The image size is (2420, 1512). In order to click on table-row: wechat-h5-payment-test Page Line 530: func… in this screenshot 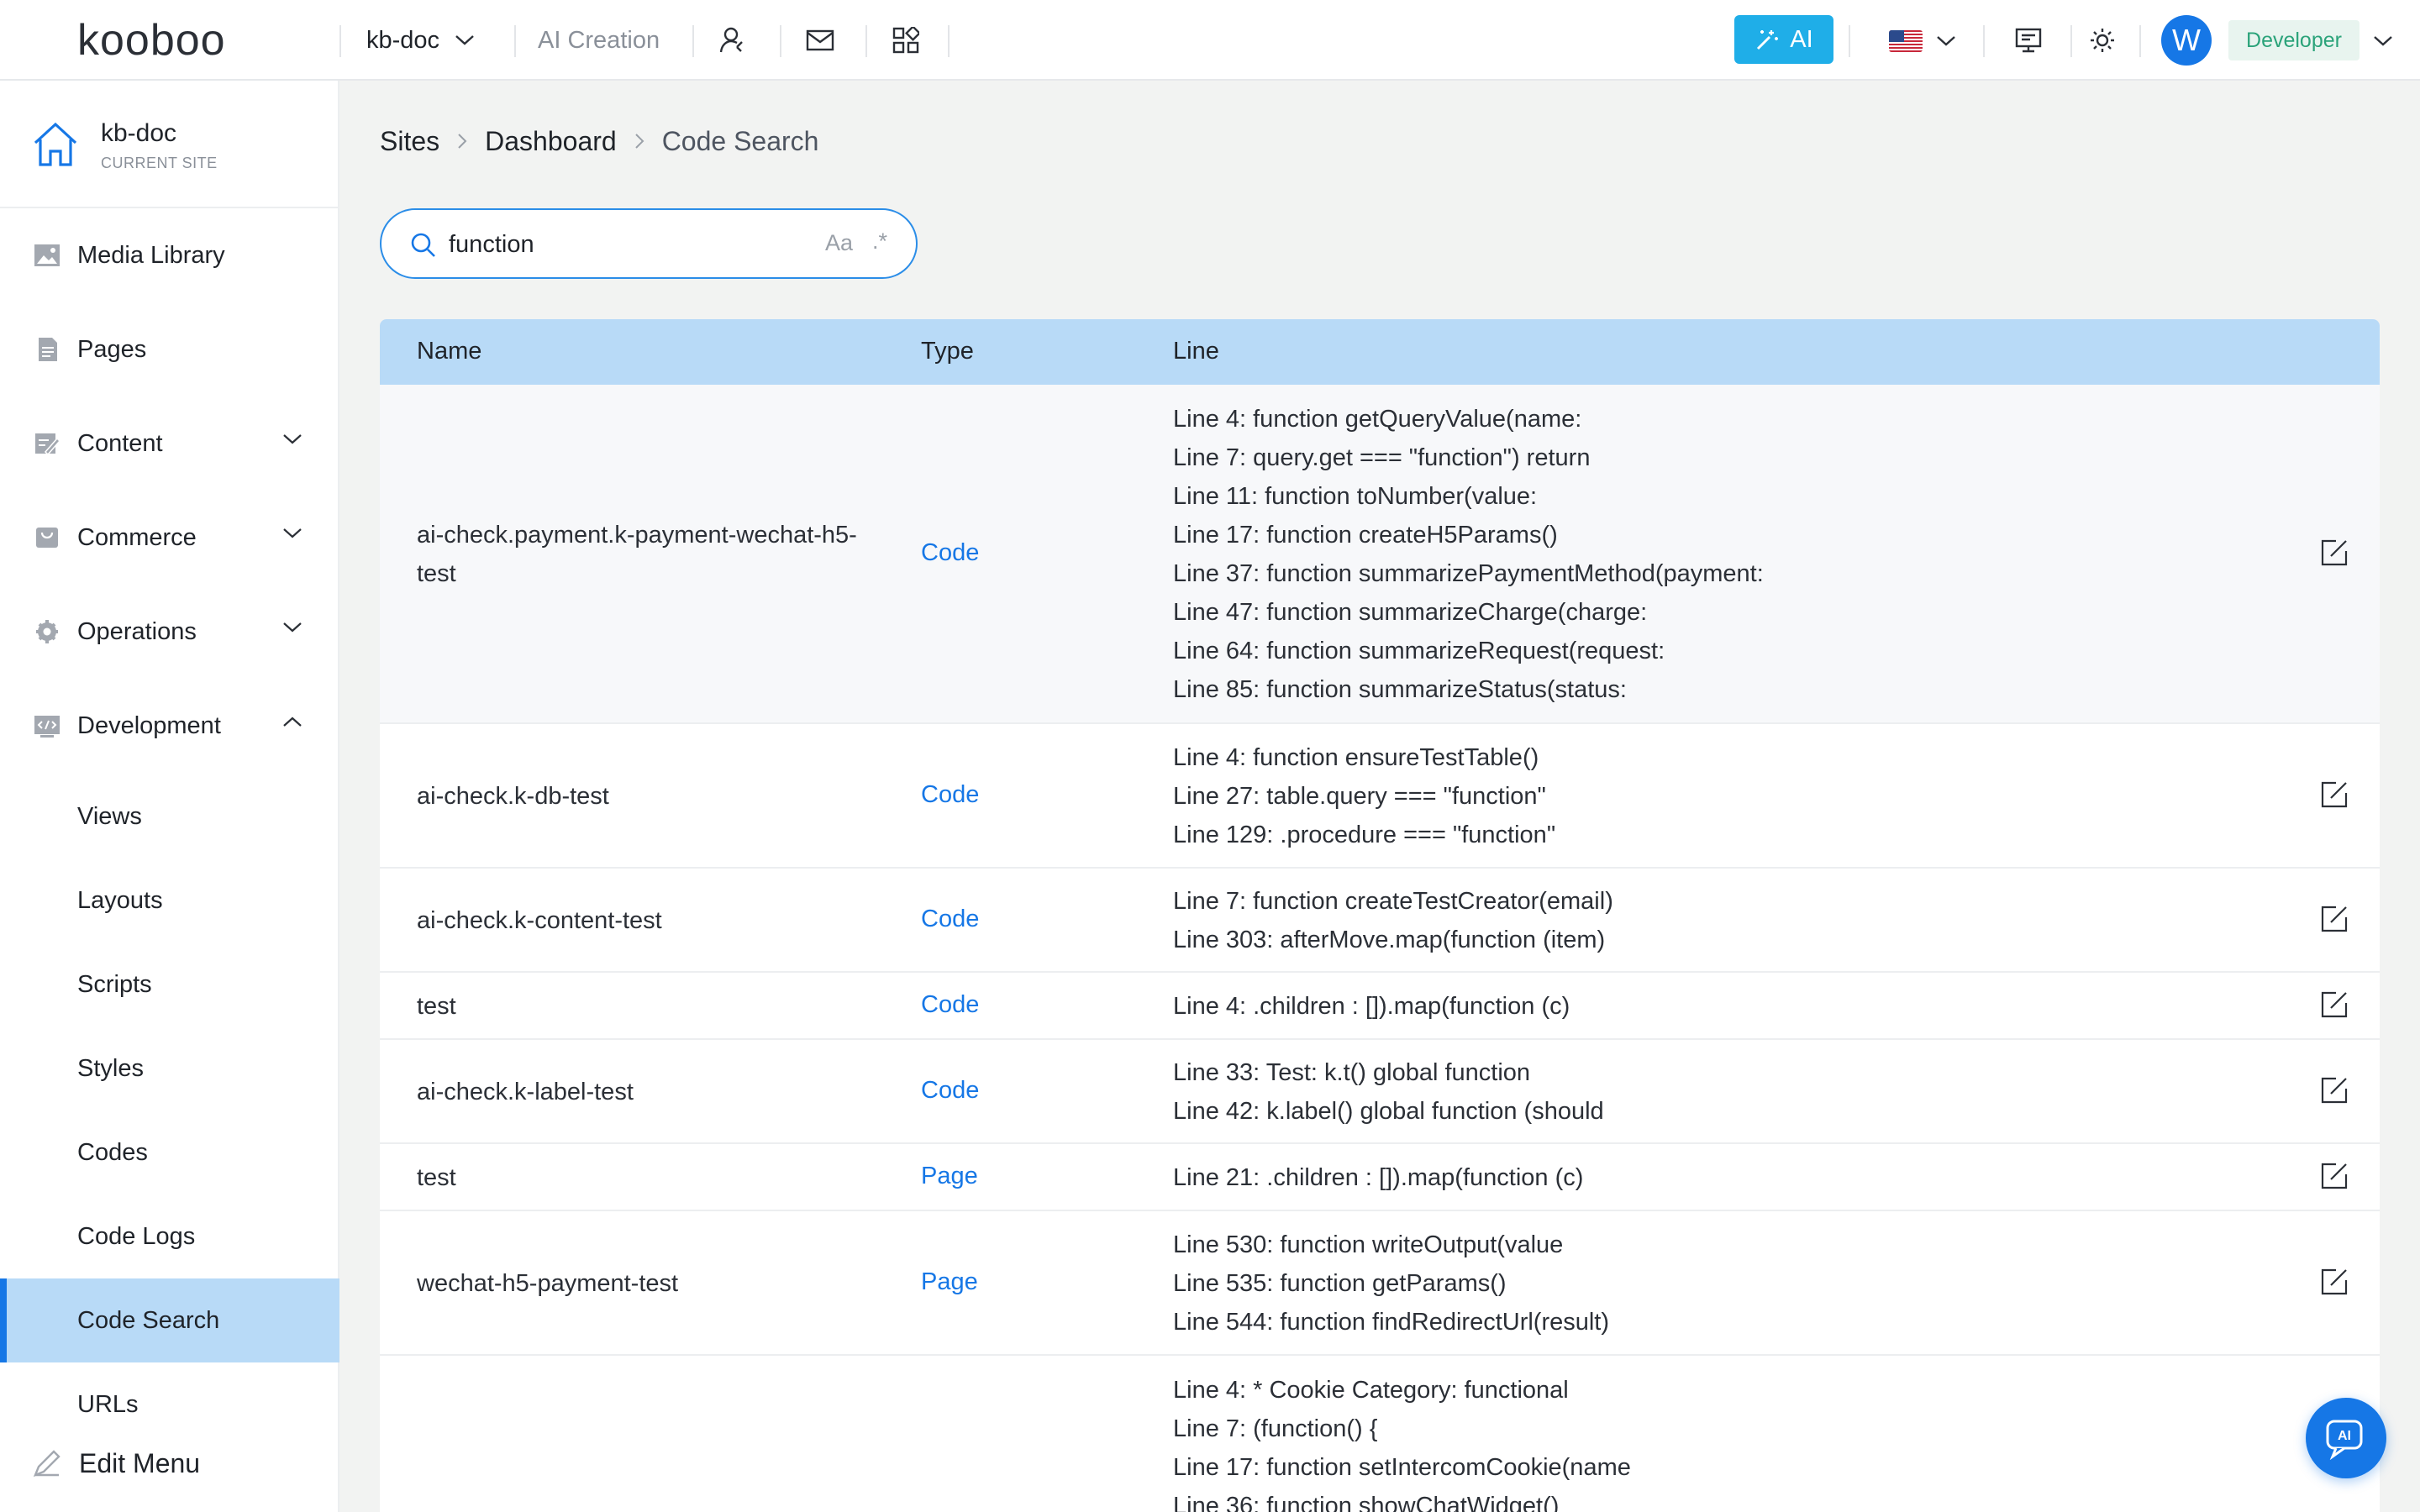, I will do `click(1380, 1283)`.